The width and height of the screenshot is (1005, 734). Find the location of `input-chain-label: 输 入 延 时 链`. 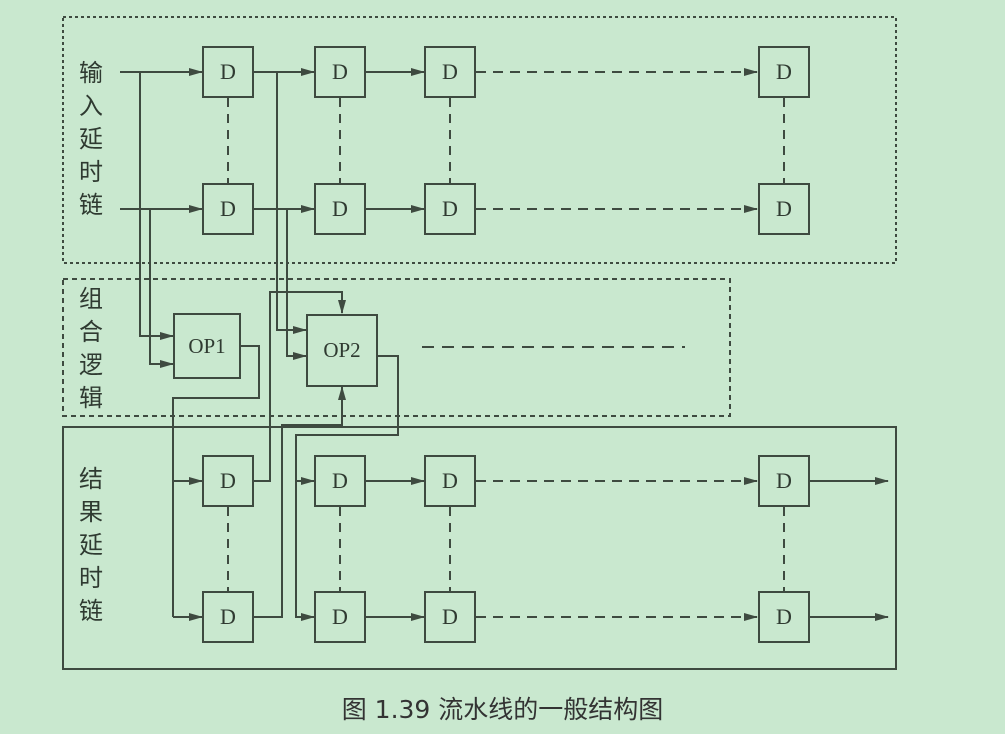

input-chain-label: 输 入 延 时 链 is located at coordinates (91, 139).